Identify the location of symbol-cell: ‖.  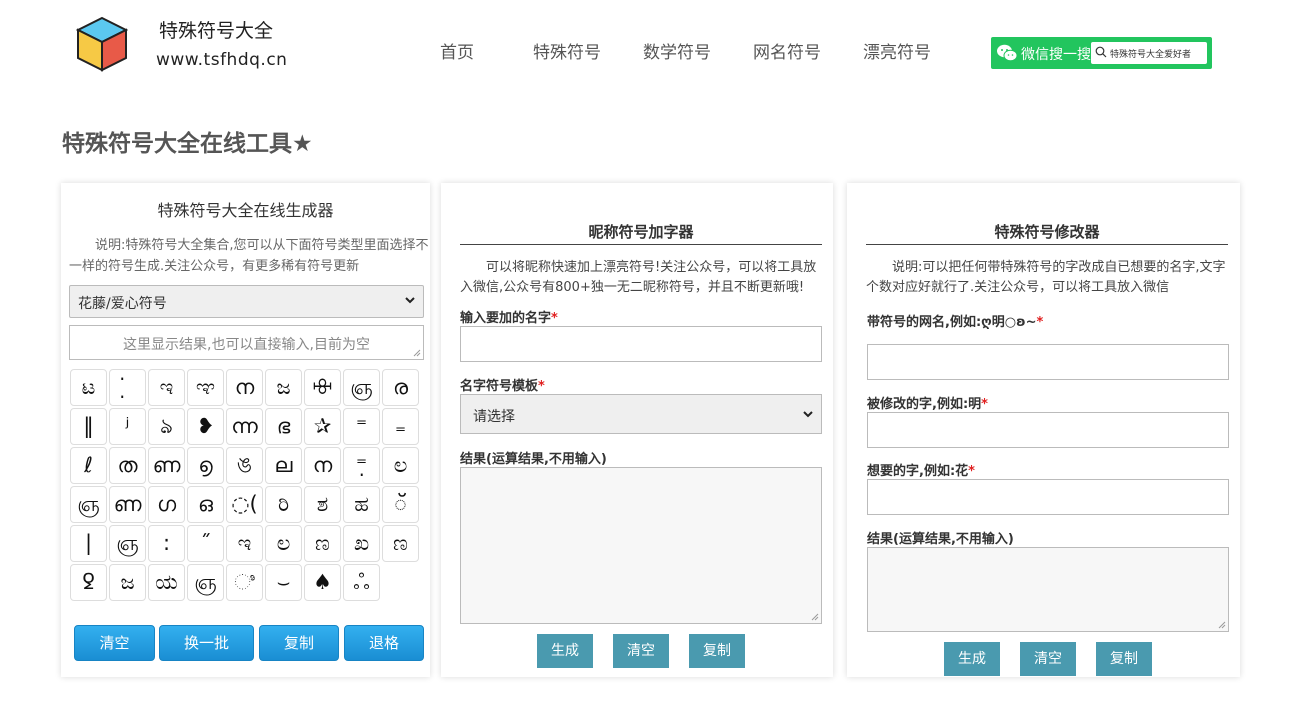
(88, 426).